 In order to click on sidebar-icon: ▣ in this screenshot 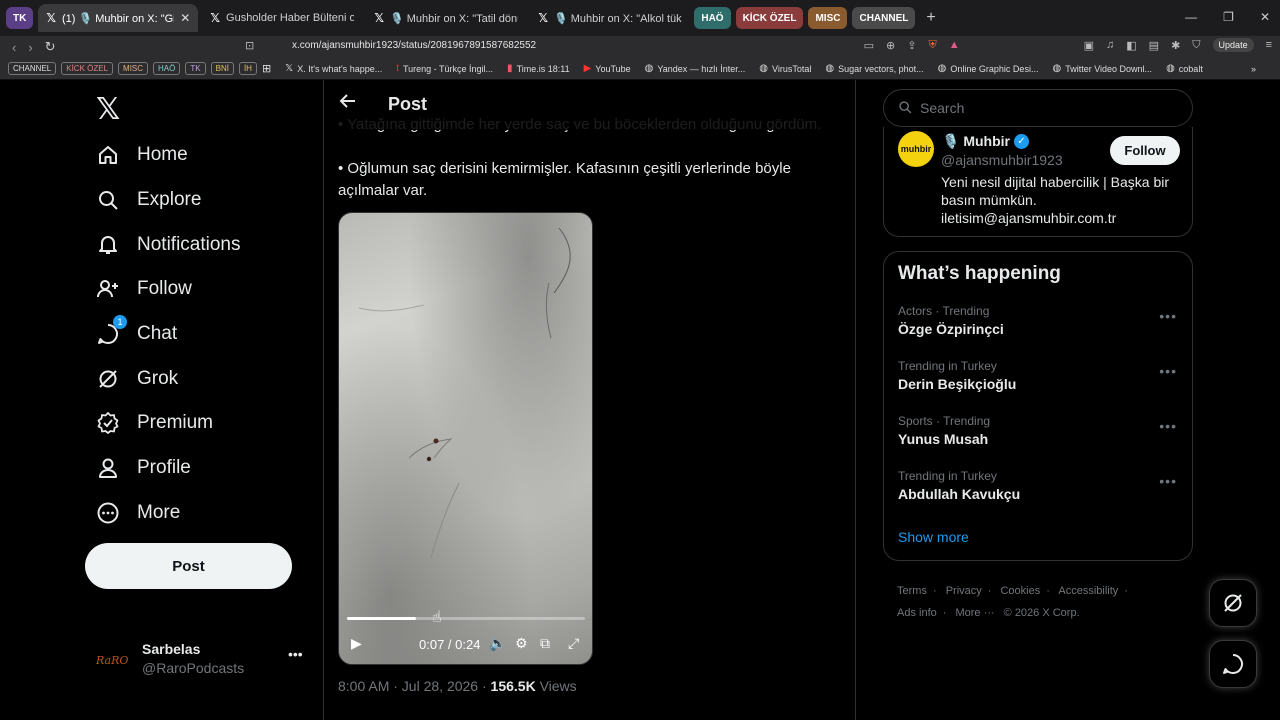, I will do `click(1089, 45)`.